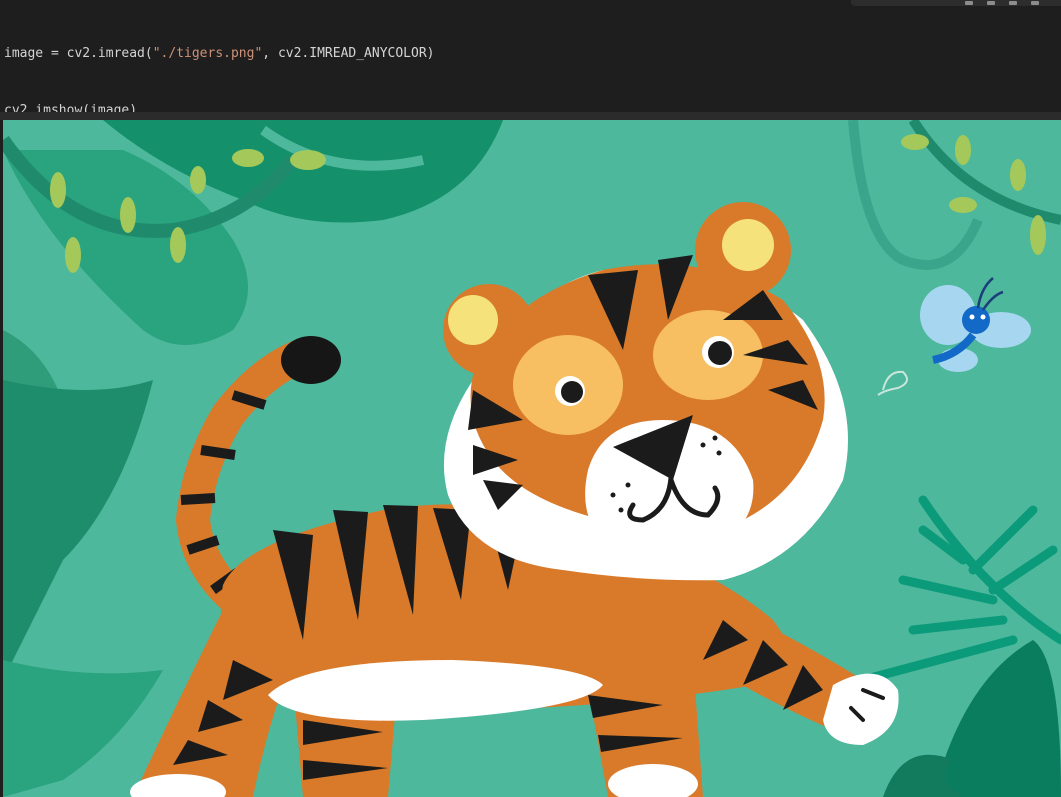 The width and height of the screenshot is (1061, 797). Describe the element at coordinates (991, 3) in the screenshot. I see `move-down-icon` at that location.